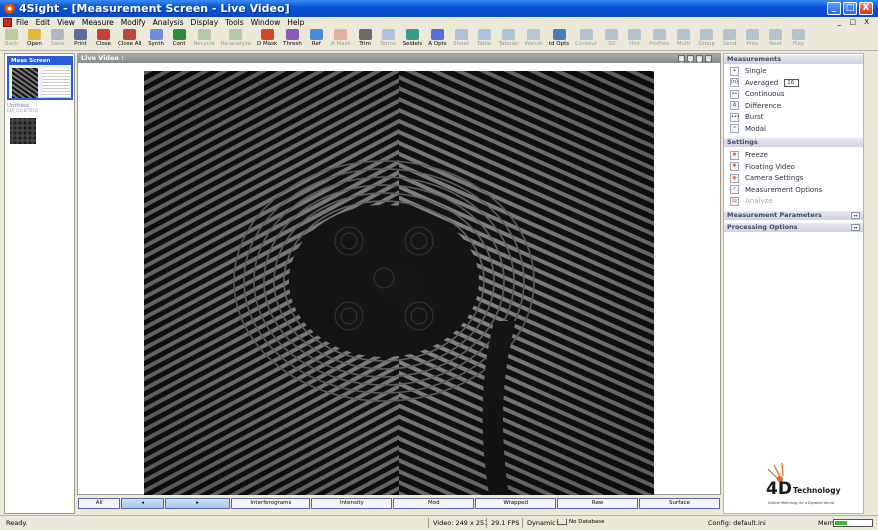 The width and height of the screenshot is (878, 530). Describe the element at coordinates (11, 34) in the screenshot. I see `back-icon` at that location.